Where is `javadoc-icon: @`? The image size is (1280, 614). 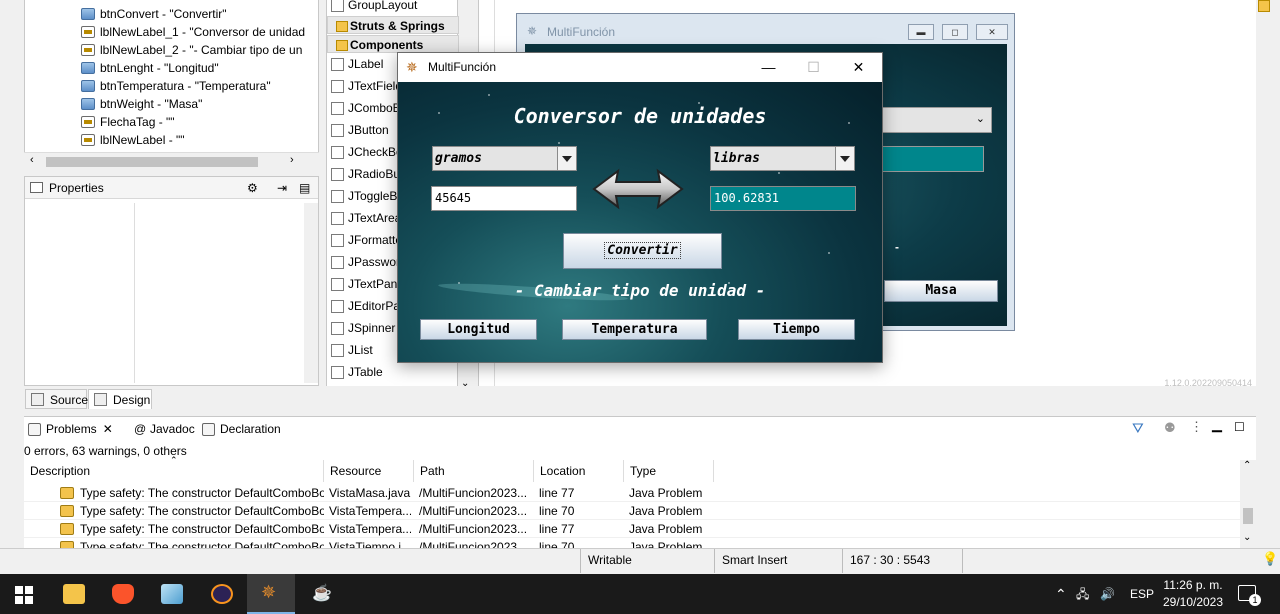
javadoc-icon: @ is located at coordinates (140, 429).